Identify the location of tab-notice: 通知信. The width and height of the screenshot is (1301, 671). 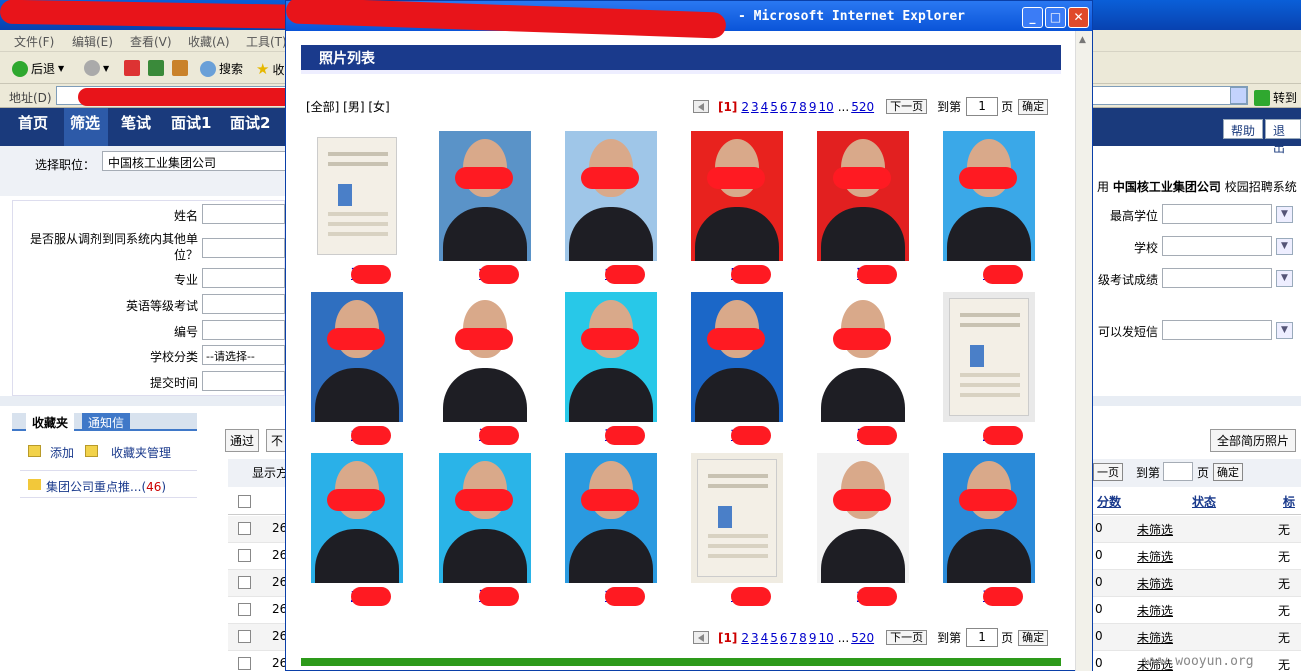
(106, 422).